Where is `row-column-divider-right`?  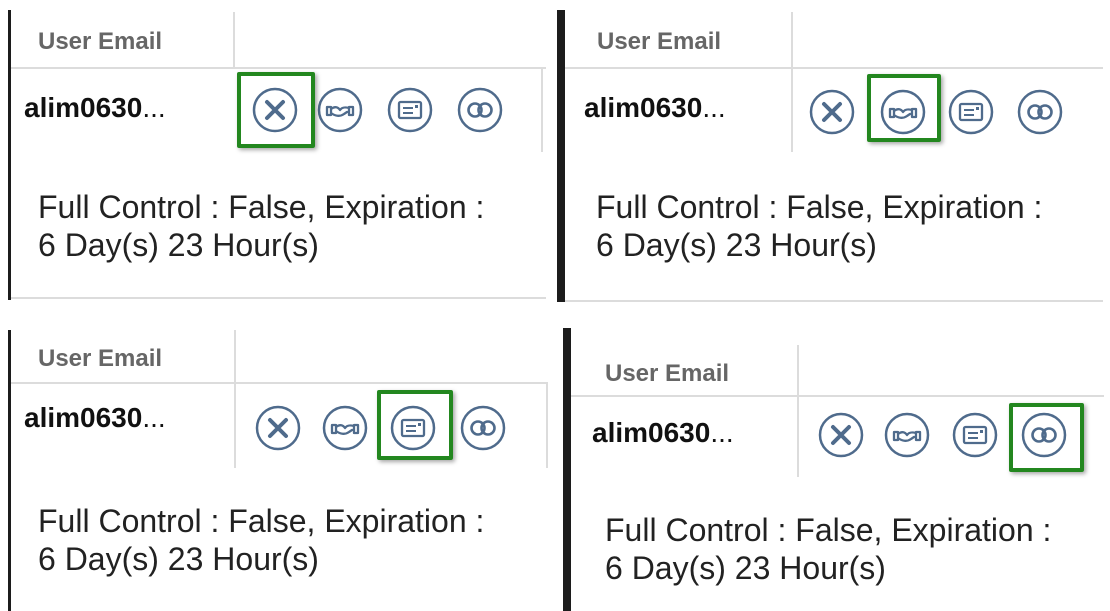
row-column-divider-right is located at coordinates (547, 425).